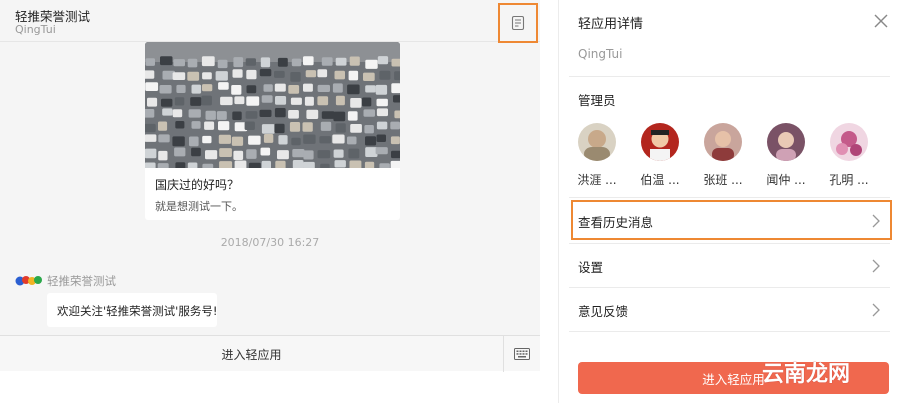  I want to click on enter-app-menu: 进入轻应用, so click(251, 354).